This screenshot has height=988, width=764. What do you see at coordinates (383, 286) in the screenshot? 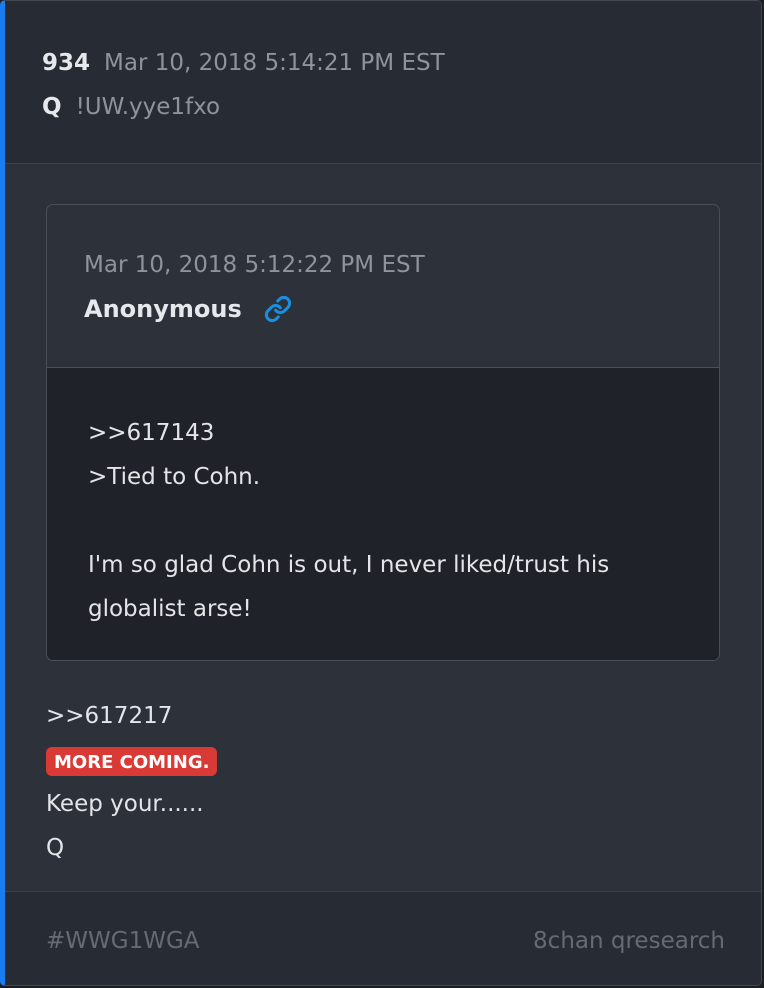
I see `quoted-post-header: Mar 10, 2018 5:12:22 PM EST Anonymous` at bounding box center [383, 286].